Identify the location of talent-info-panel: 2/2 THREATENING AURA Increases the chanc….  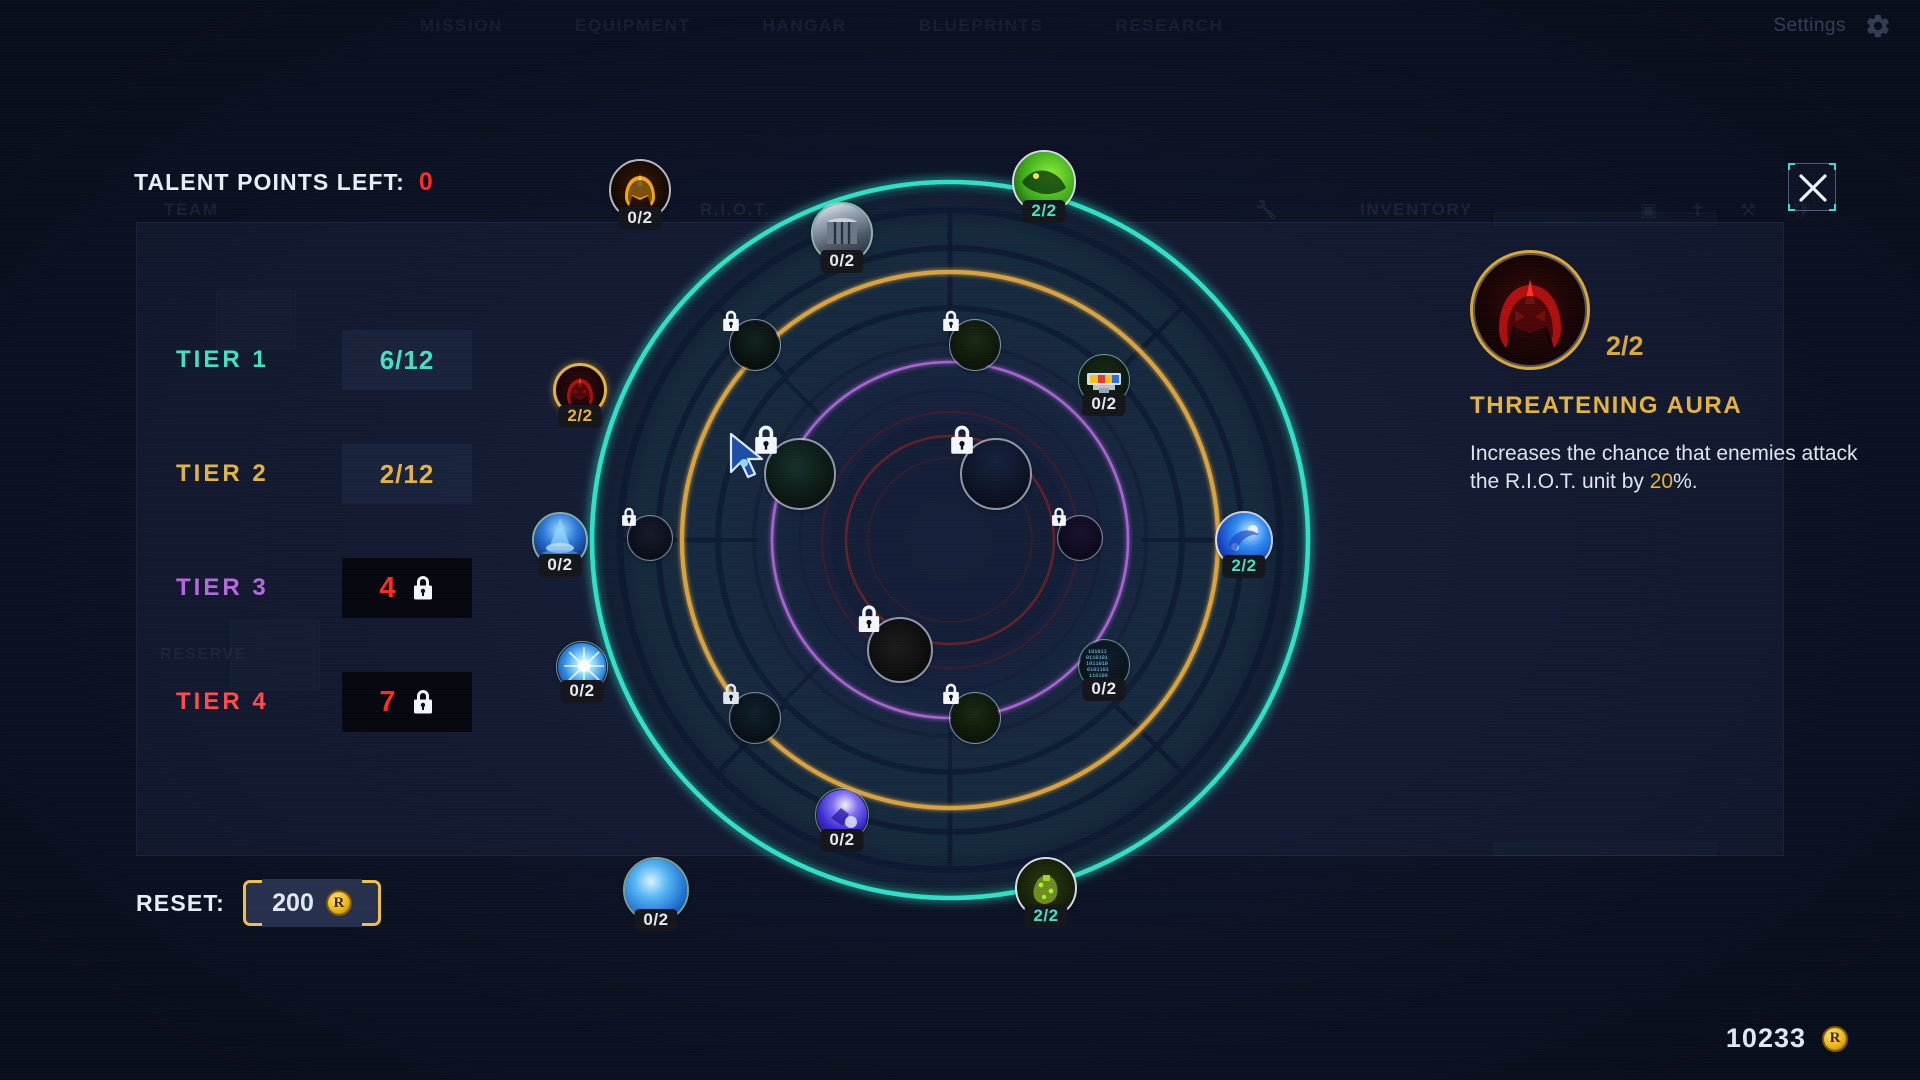
(1665, 372).